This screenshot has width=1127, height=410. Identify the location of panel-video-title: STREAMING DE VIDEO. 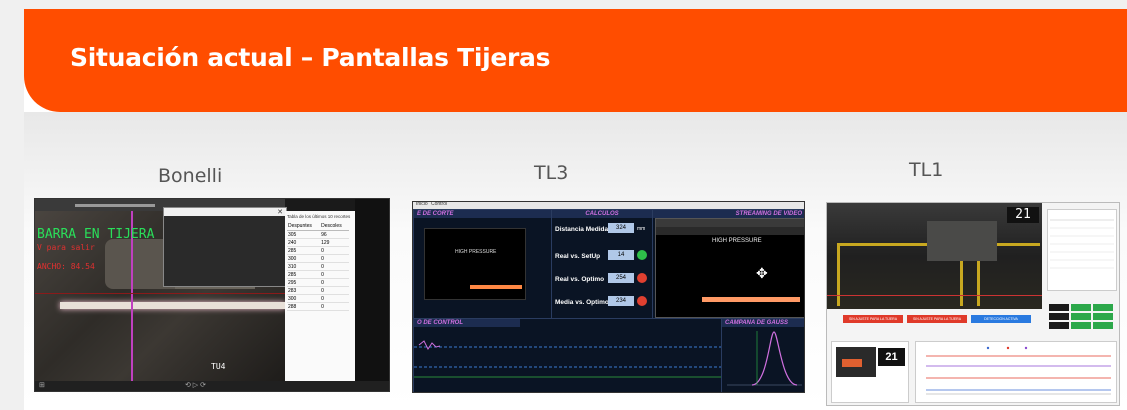
(728, 214).